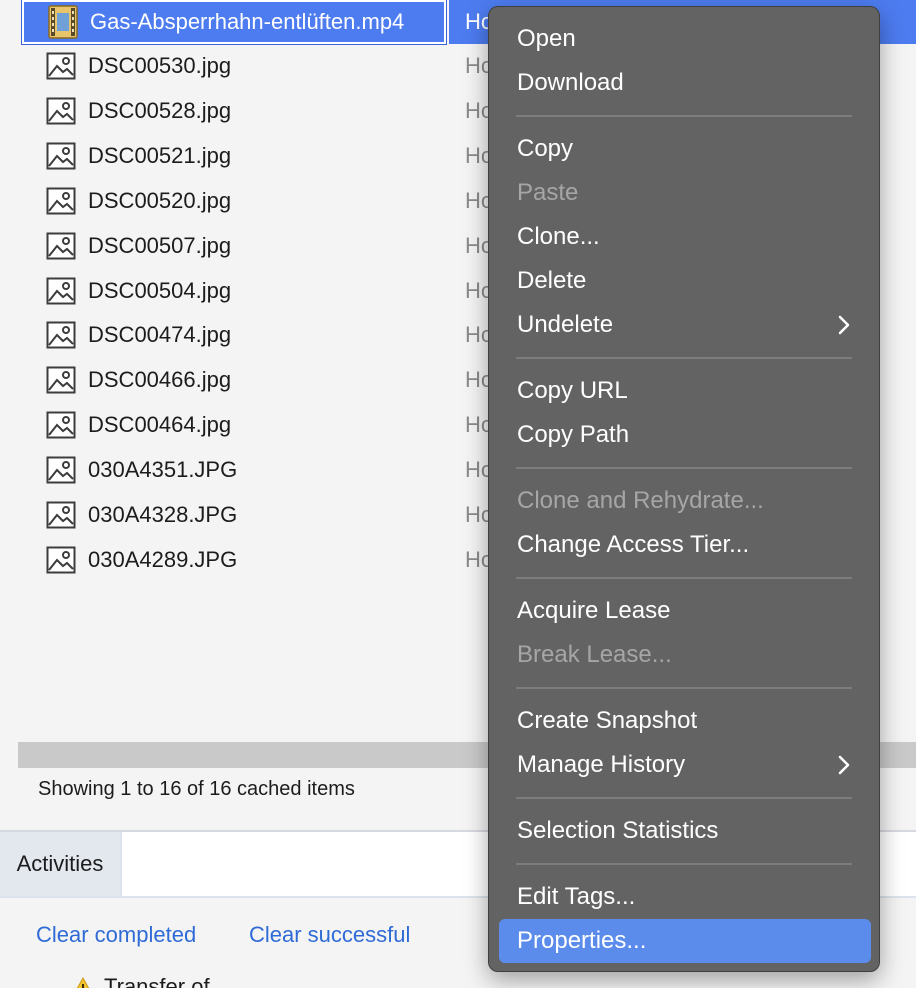 This screenshot has height=988, width=916. Describe the element at coordinates (685, 391) in the screenshot. I see `menu-item-copy-url: Copy URL` at that location.